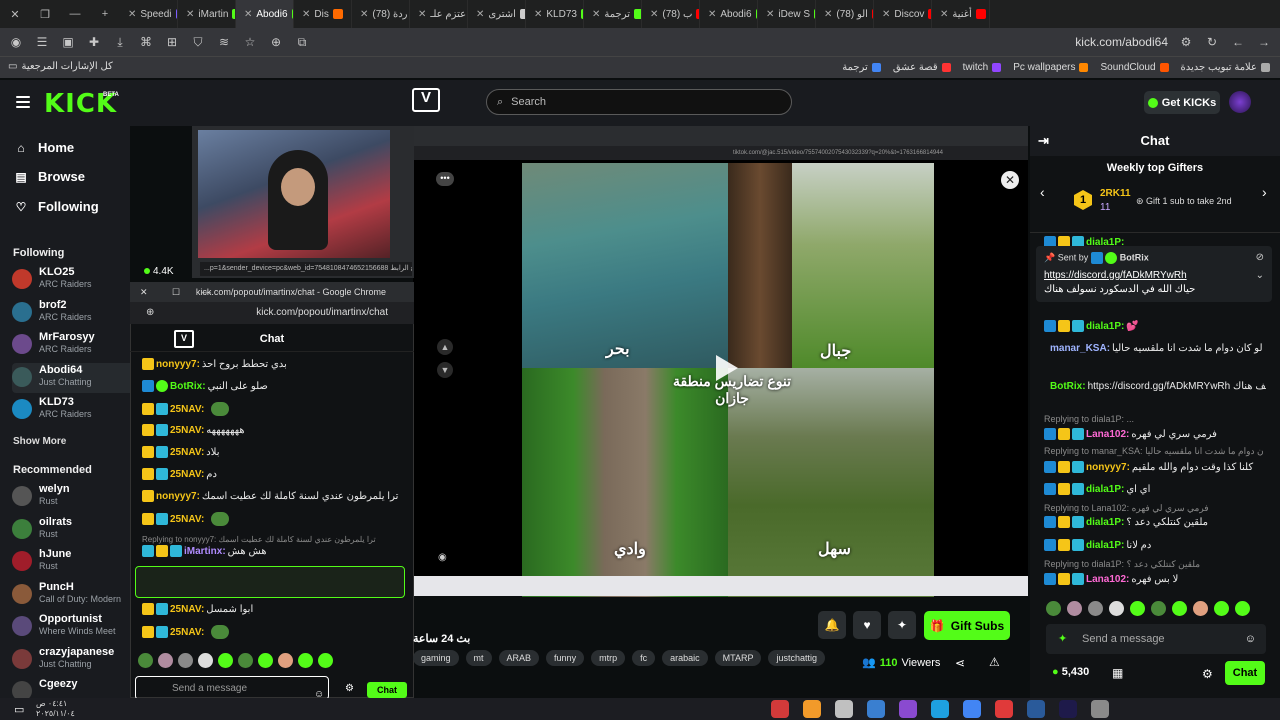 Image resolution: width=1280 pixels, height=720 pixels. What do you see at coordinates (172, 42) in the screenshot?
I see `translate-icon: ⊞` at bounding box center [172, 42].